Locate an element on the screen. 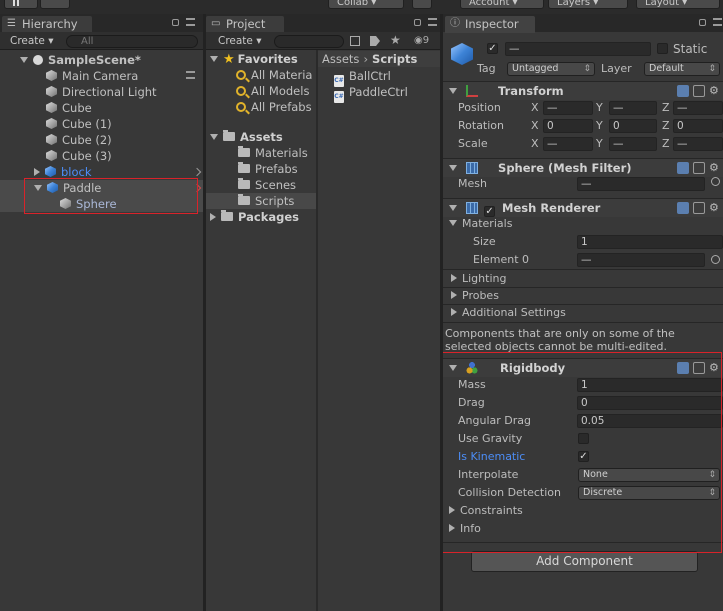 This screenshot has width=723, height=611. layers-dropdown: Layers ▾ is located at coordinates (588, 4).